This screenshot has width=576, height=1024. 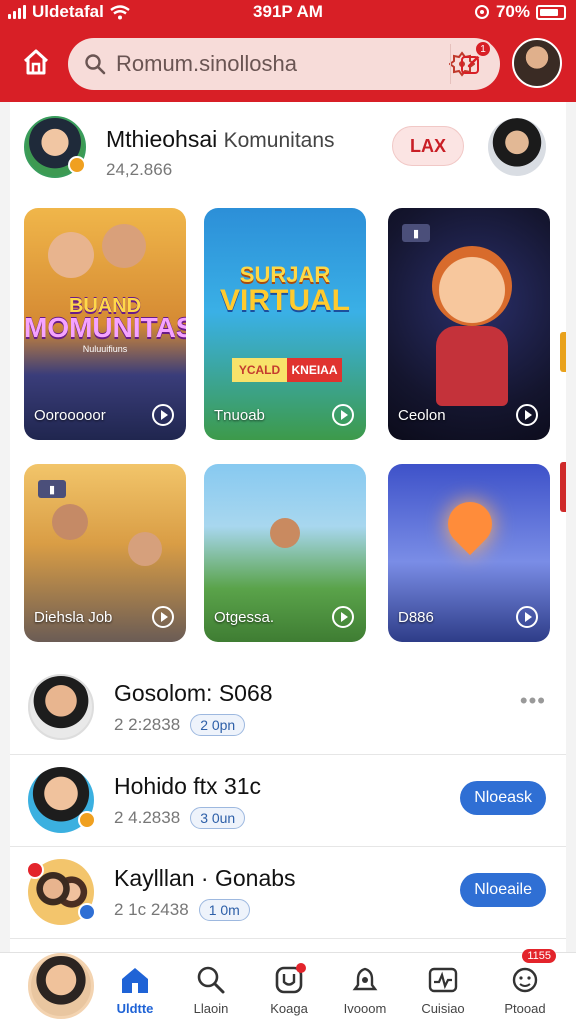 I want to click on tile-banner-left: YCALD, so click(x=259, y=370).